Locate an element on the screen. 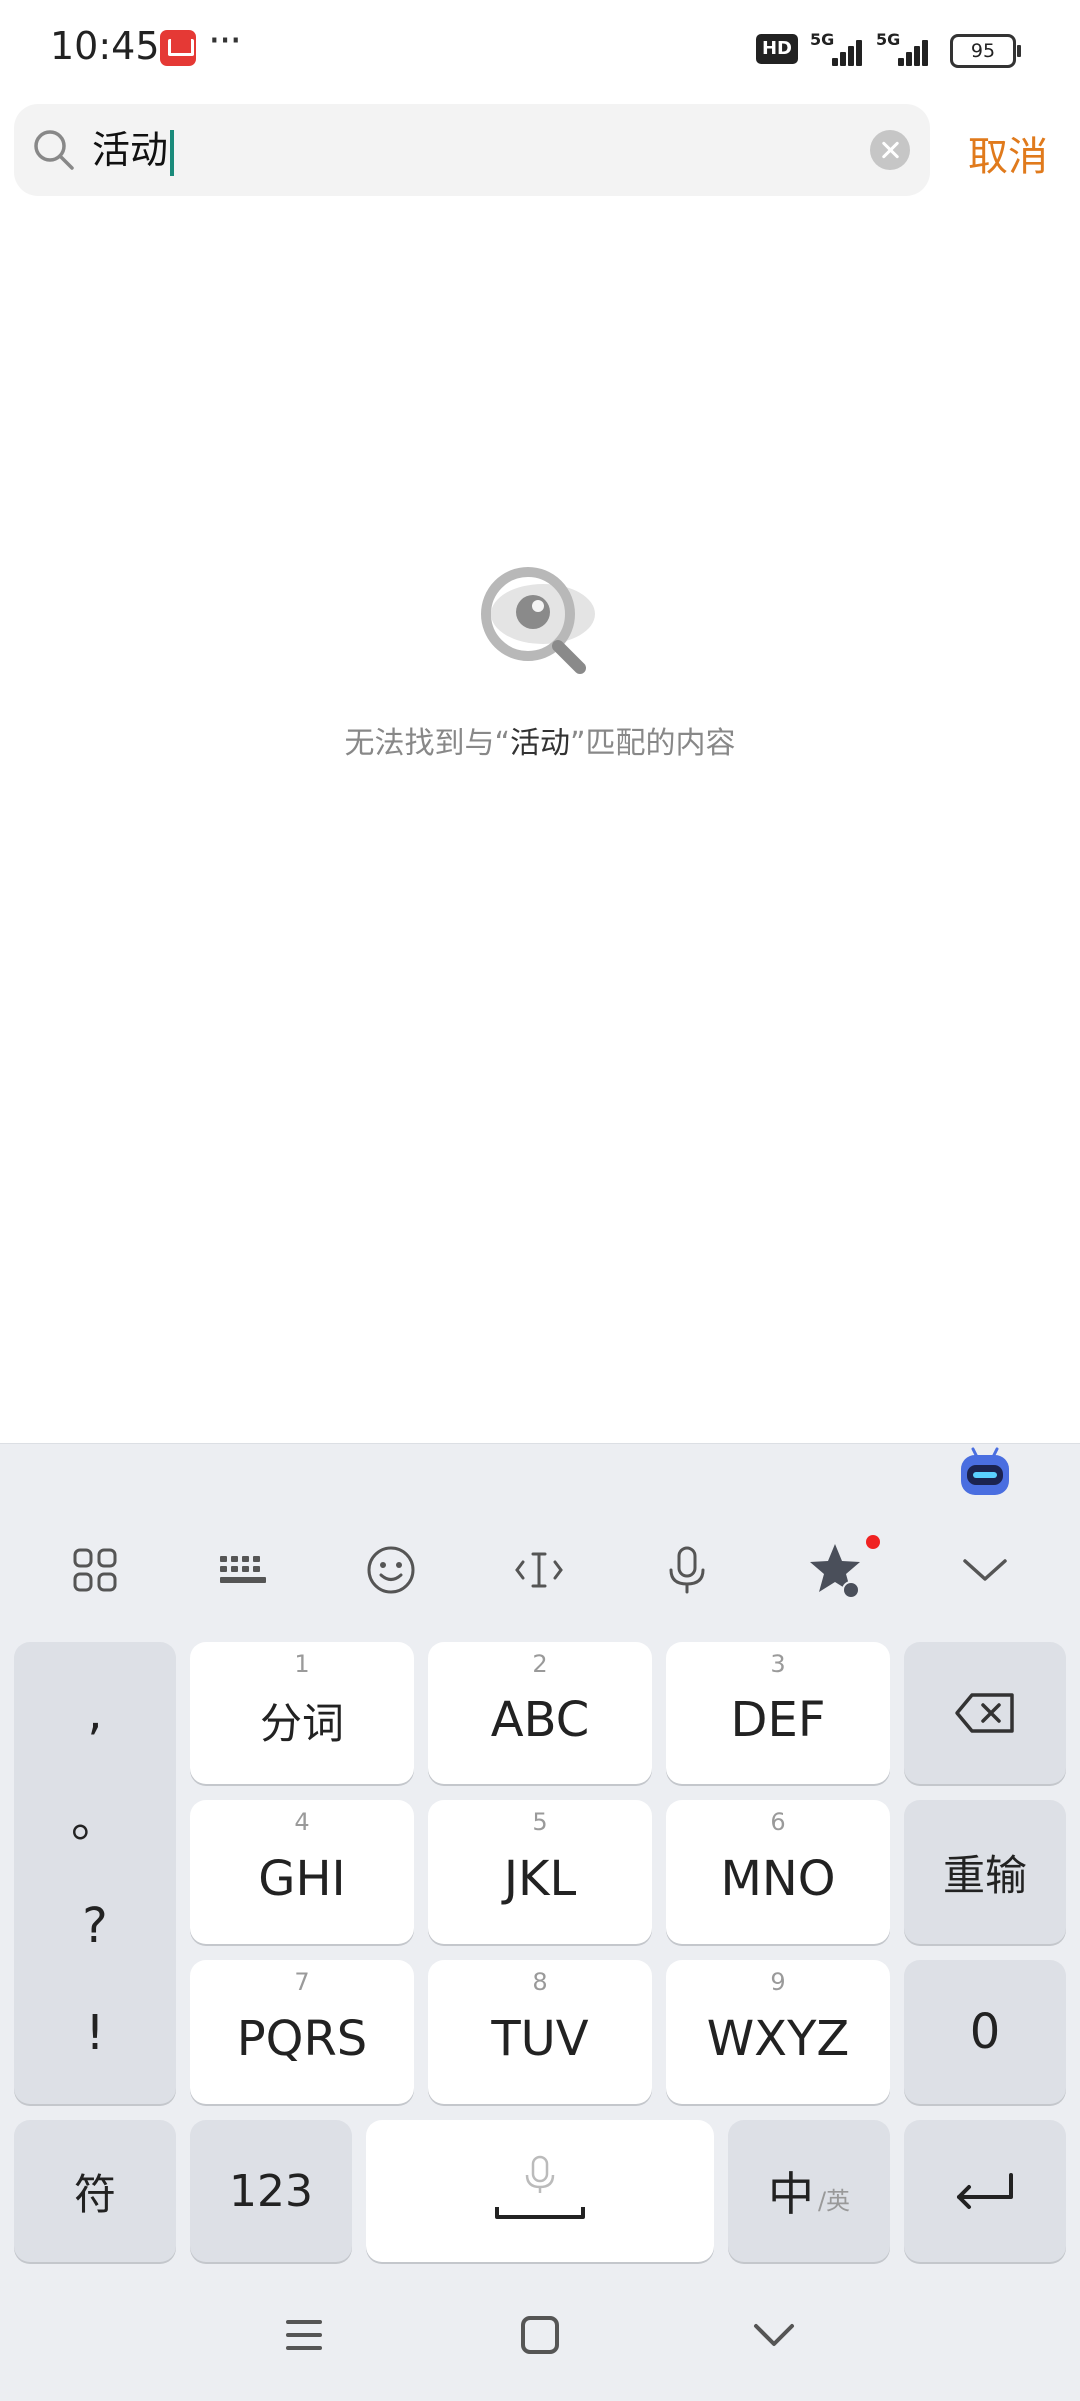 This screenshot has height=2401, width=1080. enter-key is located at coordinates (985, 2191).